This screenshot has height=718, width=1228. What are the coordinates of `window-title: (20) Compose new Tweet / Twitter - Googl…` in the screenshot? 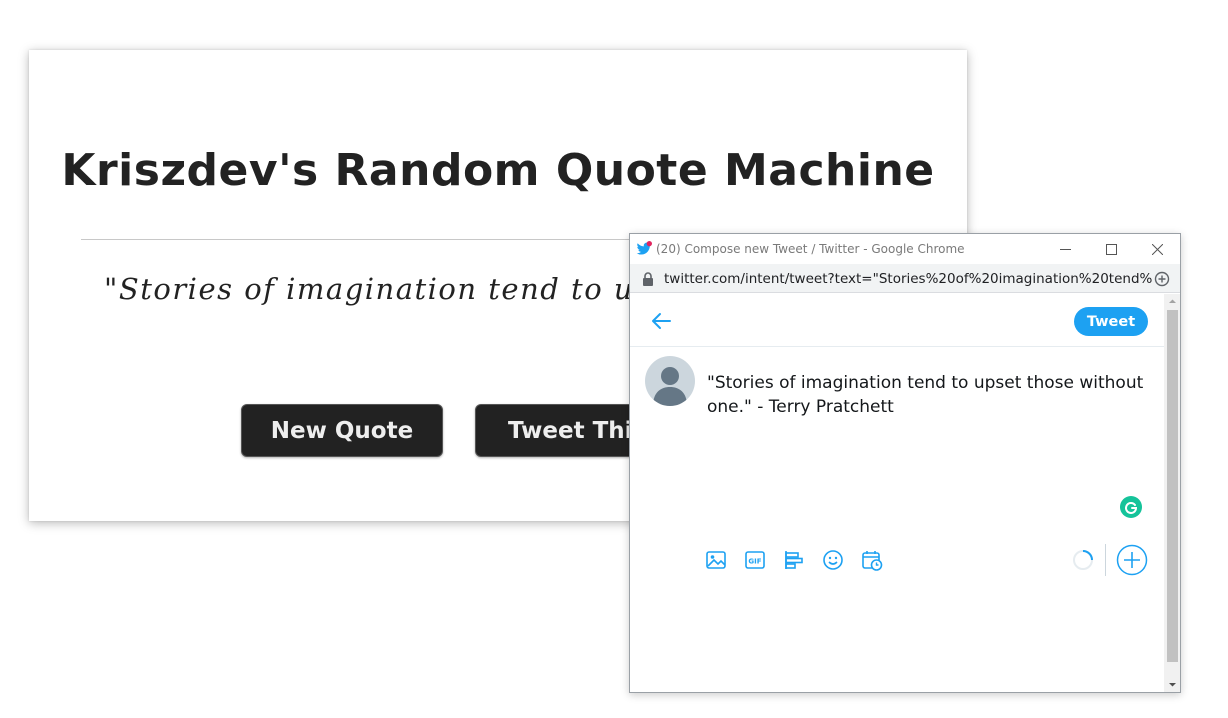 It's located at (810, 249).